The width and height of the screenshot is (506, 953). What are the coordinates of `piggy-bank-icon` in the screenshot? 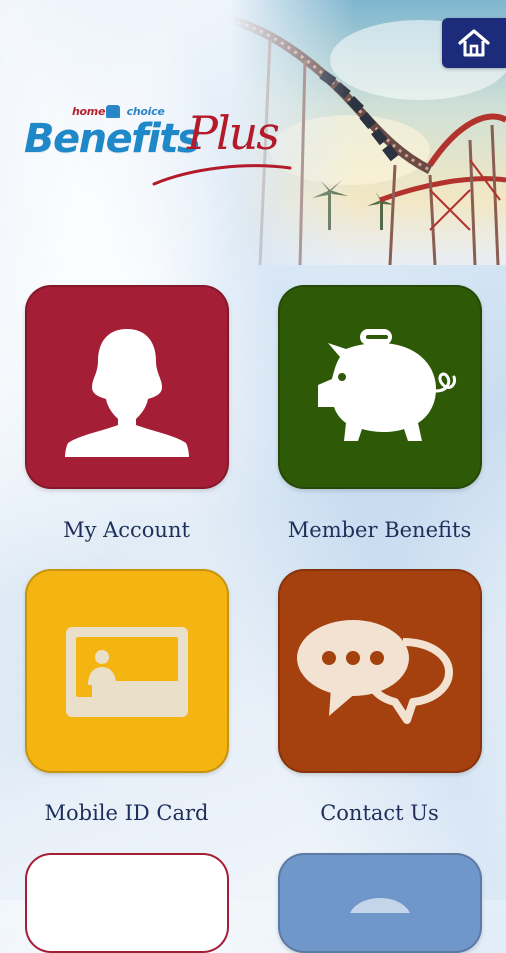 It's located at (387, 385).